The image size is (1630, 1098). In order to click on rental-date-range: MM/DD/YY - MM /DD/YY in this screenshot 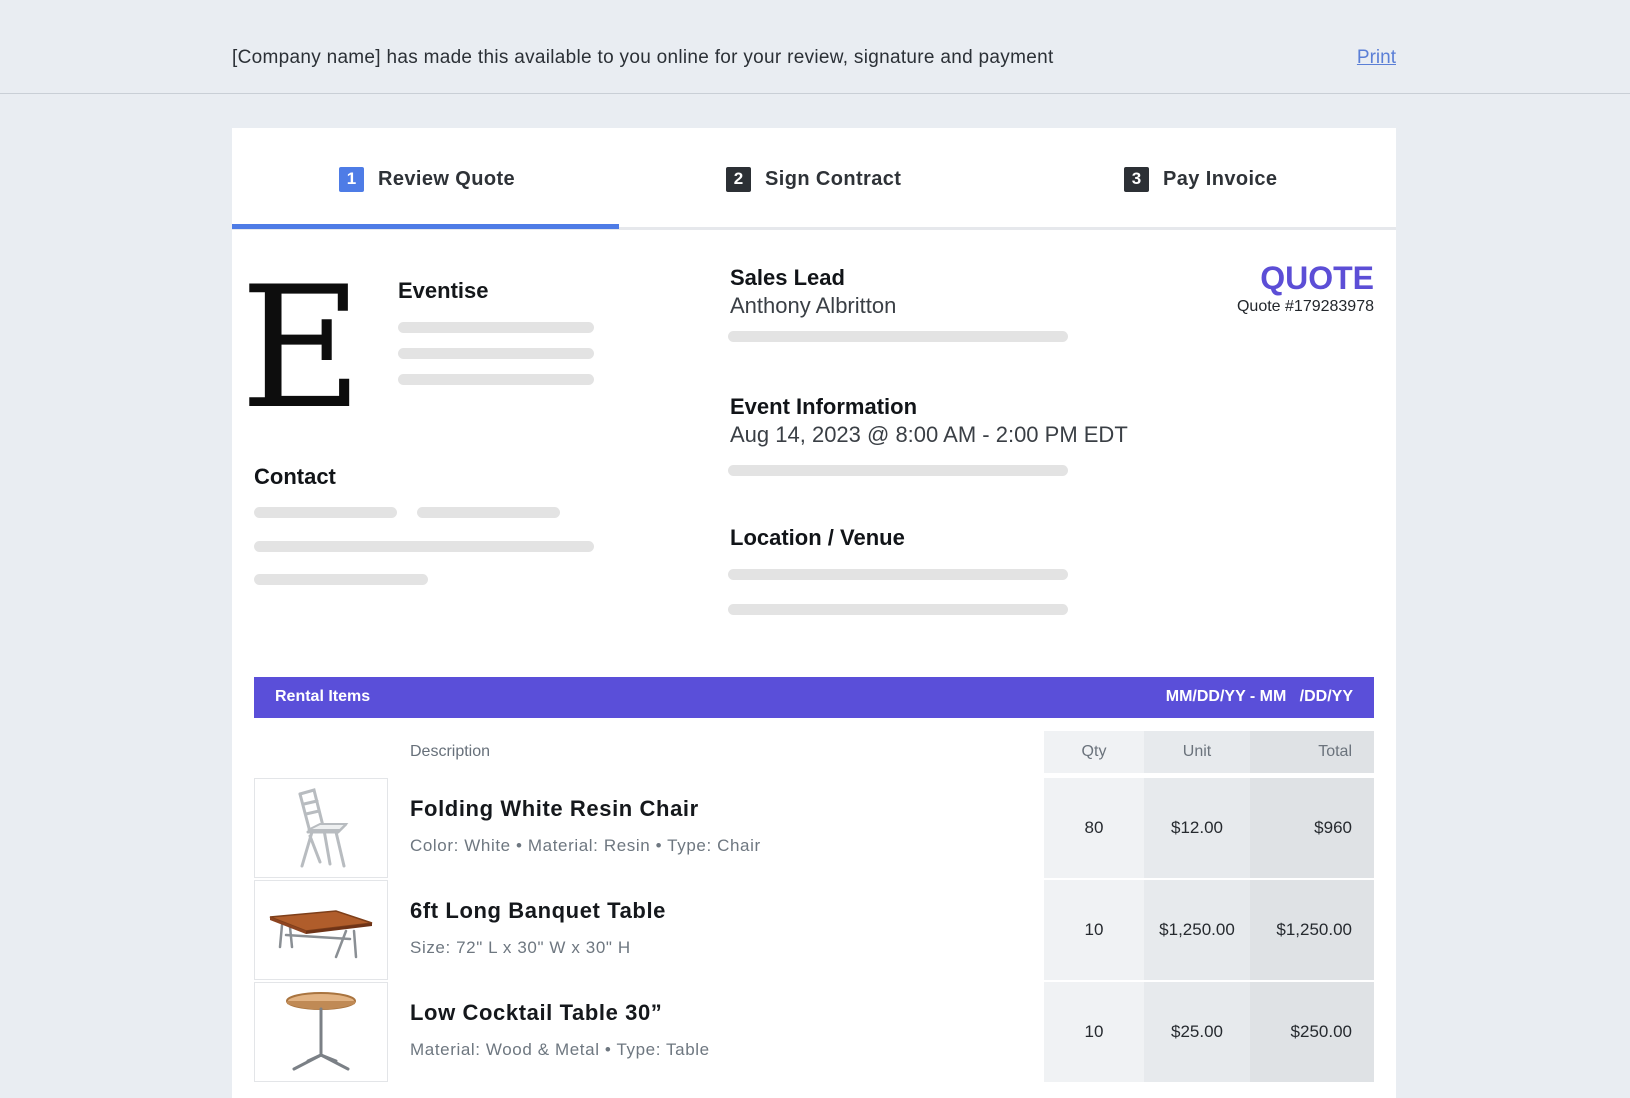, I will do `click(1259, 696)`.